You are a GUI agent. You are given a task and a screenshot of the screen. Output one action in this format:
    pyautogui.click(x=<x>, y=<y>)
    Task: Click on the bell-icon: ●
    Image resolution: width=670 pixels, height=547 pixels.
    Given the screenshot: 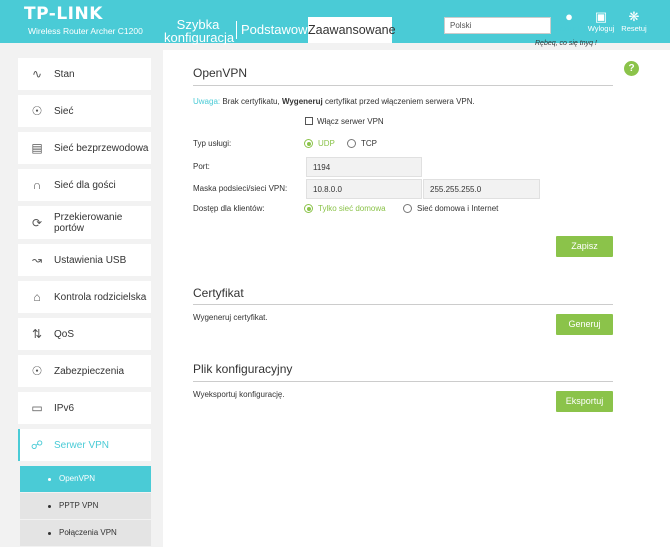 What is the action you would take?
    pyautogui.click(x=569, y=16)
    